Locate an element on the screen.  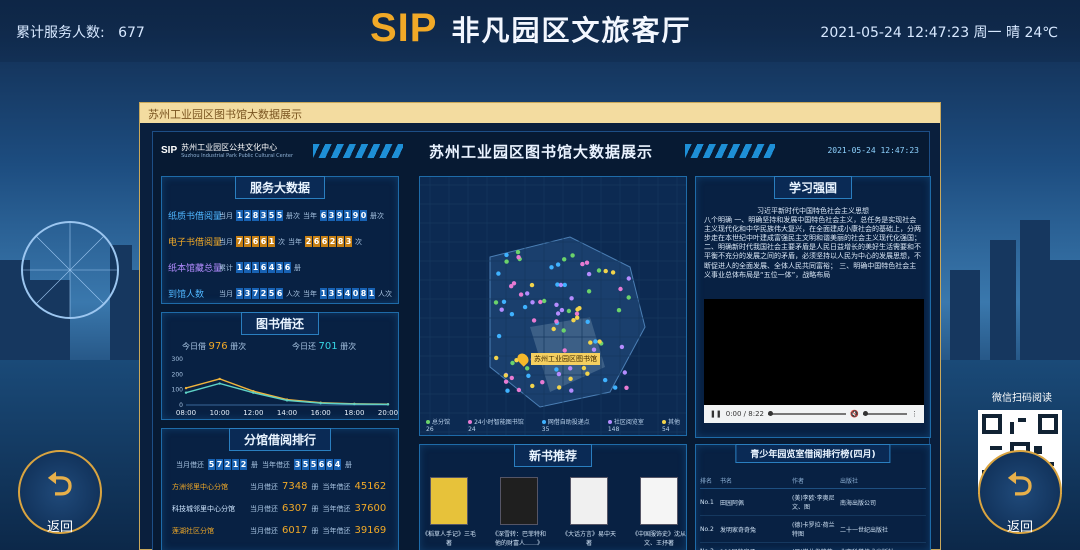
ranking-row: No.1 田园阿佩 (美)李欧·李奥尼文、图 南海出版公司 is located at coordinates (813, 502).